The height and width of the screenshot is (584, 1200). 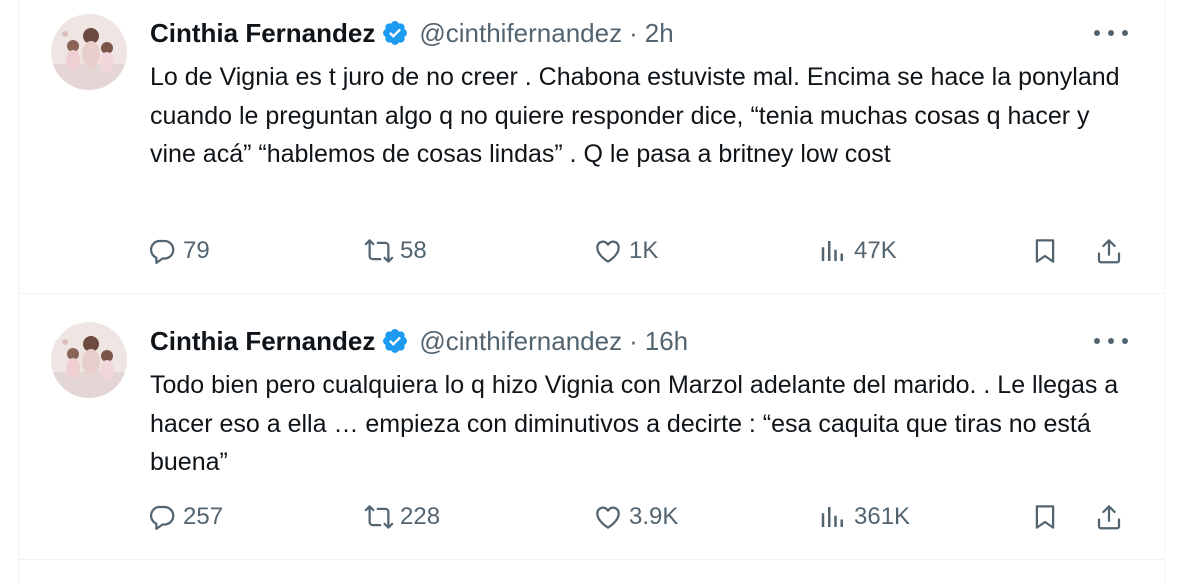 What do you see at coordinates (882, 516) in the screenshot?
I see `view-count: 361K` at bounding box center [882, 516].